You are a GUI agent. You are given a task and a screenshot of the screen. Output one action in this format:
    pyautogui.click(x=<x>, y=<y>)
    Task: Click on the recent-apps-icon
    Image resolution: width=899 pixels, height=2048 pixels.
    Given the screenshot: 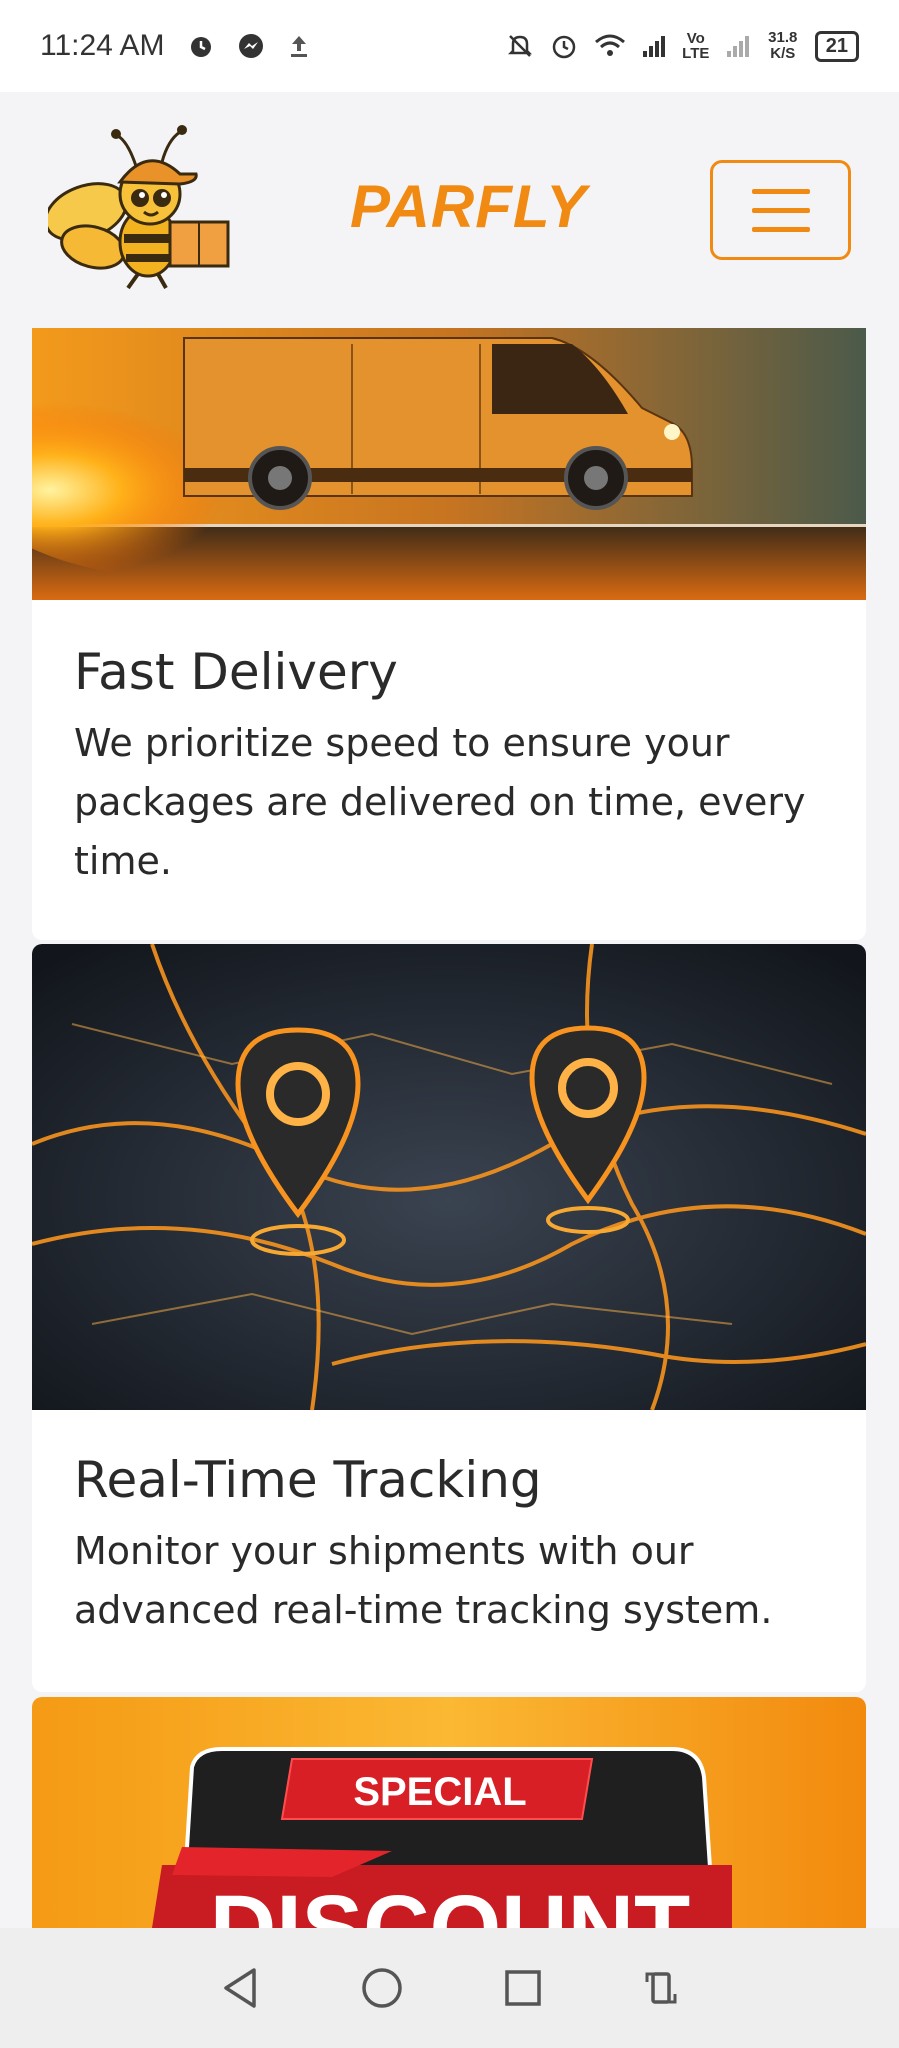 What is the action you would take?
    pyautogui.click(x=523, y=1988)
    